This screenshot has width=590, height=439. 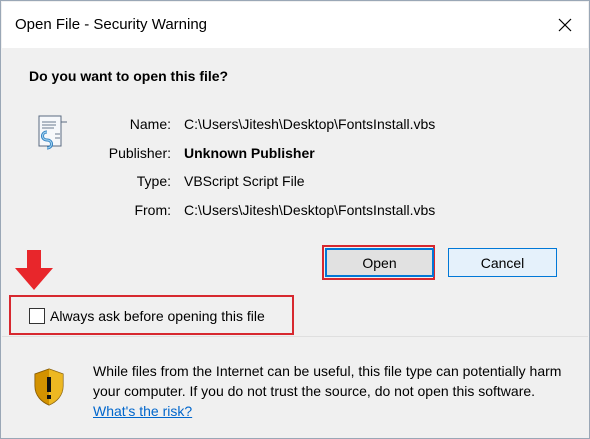 What do you see at coordinates (310, 210) in the screenshot?
I see `from-value: C:\Users\Jitesh\Desktop\FontsInstall.vbs` at bounding box center [310, 210].